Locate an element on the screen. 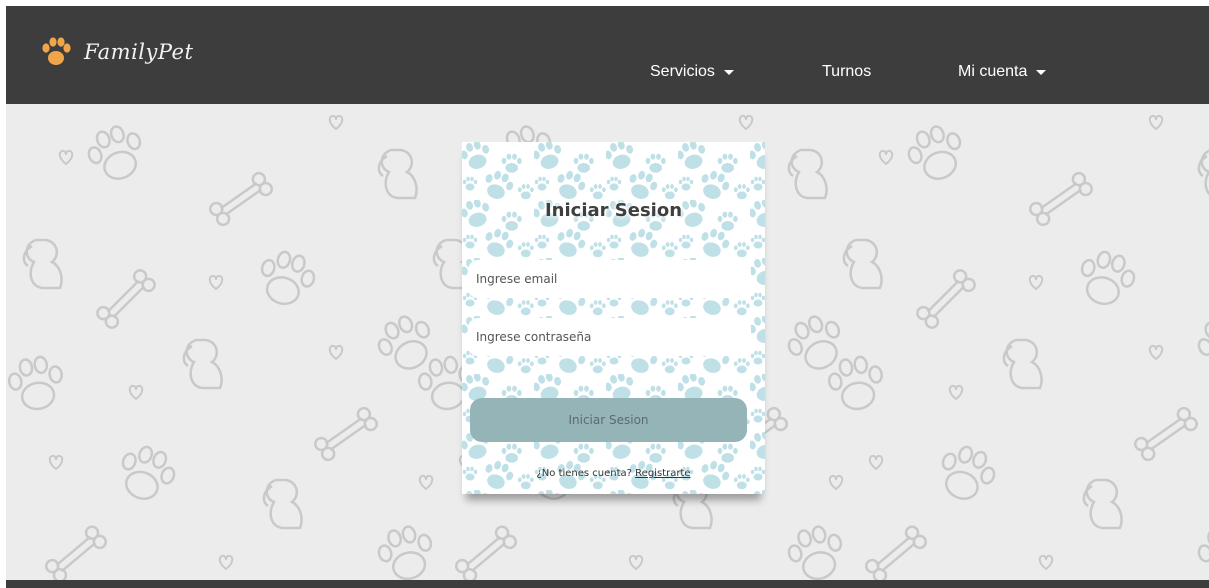 This screenshot has height=588, width=1209. nav-servicios-label: Servicios is located at coordinates (682, 71).